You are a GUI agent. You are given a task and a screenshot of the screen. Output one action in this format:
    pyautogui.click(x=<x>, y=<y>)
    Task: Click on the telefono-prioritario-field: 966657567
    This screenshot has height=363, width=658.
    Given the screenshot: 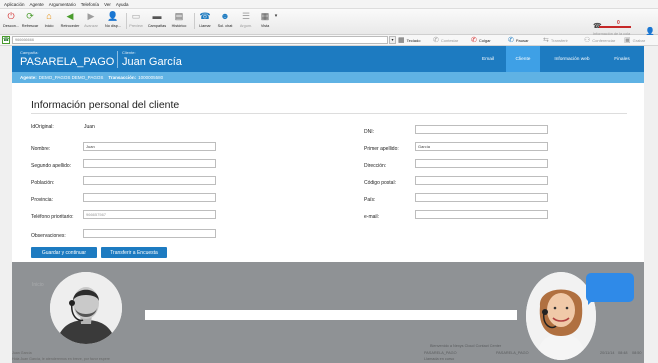 What is the action you would take?
    pyautogui.click(x=149, y=214)
    